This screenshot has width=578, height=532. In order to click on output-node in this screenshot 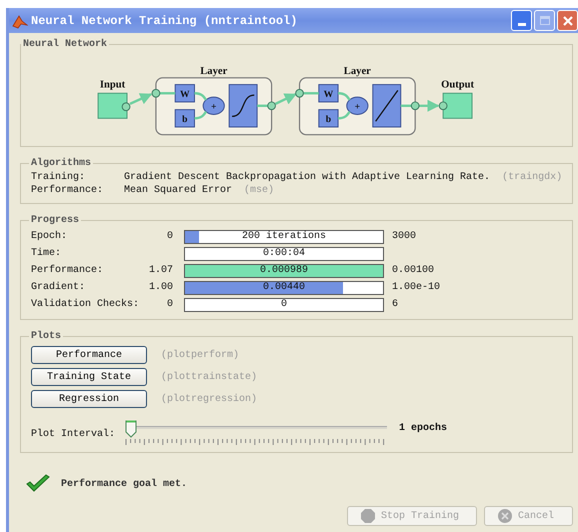, I will do `click(457, 105)`.